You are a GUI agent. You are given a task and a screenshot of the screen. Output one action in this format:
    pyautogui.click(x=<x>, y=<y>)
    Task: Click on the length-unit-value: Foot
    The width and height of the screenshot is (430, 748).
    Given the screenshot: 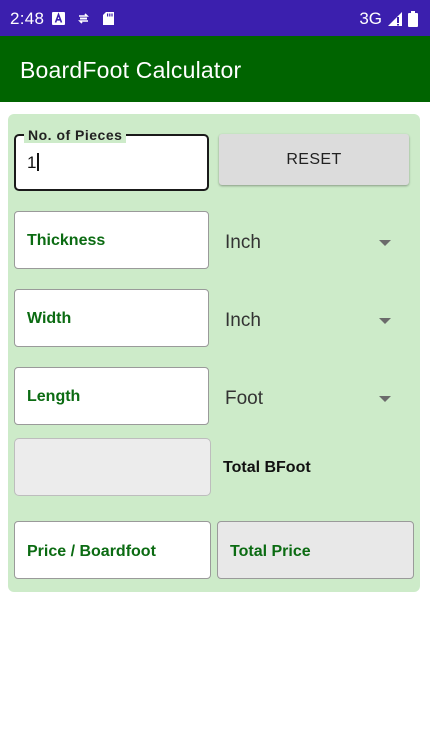 What is the action you would take?
    pyautogui.click(x=244, y=398)
    